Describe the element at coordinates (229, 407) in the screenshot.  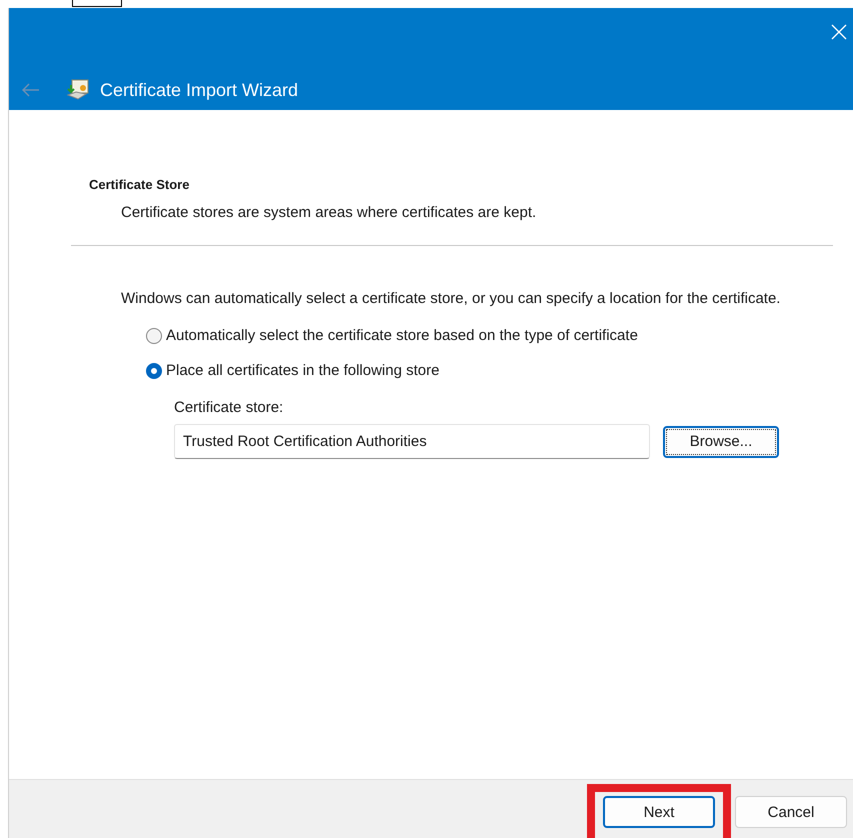
I see `field-label: Certificate store:` at that location.